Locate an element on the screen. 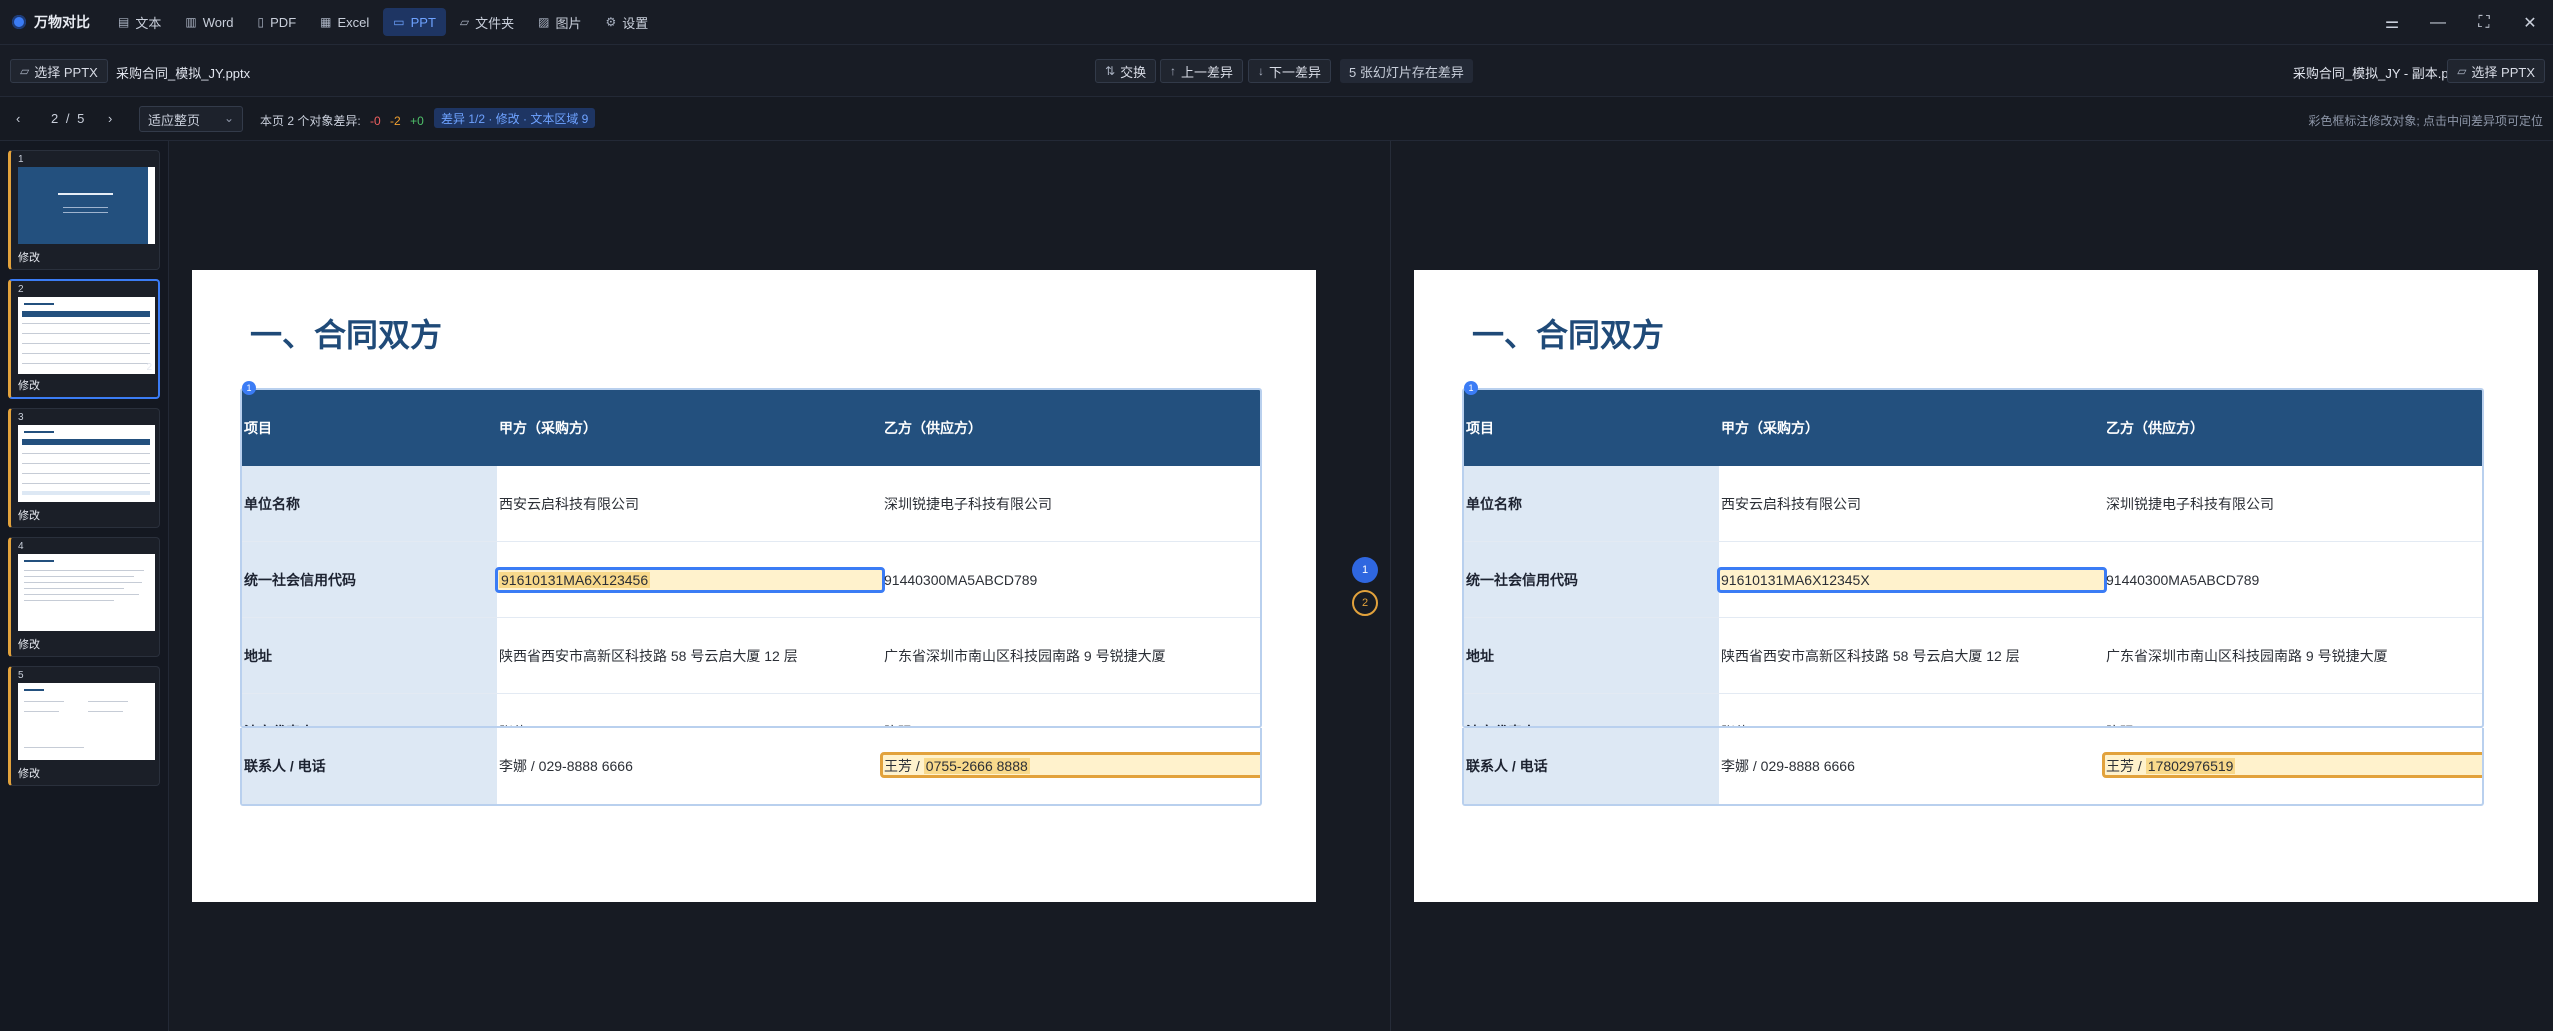 This screenshot has height=1031, width=2553. tab-label: PPT is located at coordinates (423, 22).